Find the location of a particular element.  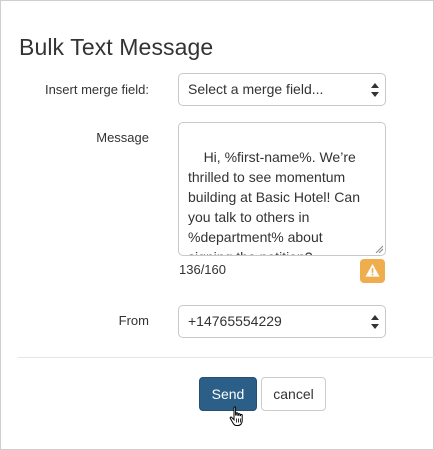

from-select: +14765554229 is located at coordinates (282, 321).